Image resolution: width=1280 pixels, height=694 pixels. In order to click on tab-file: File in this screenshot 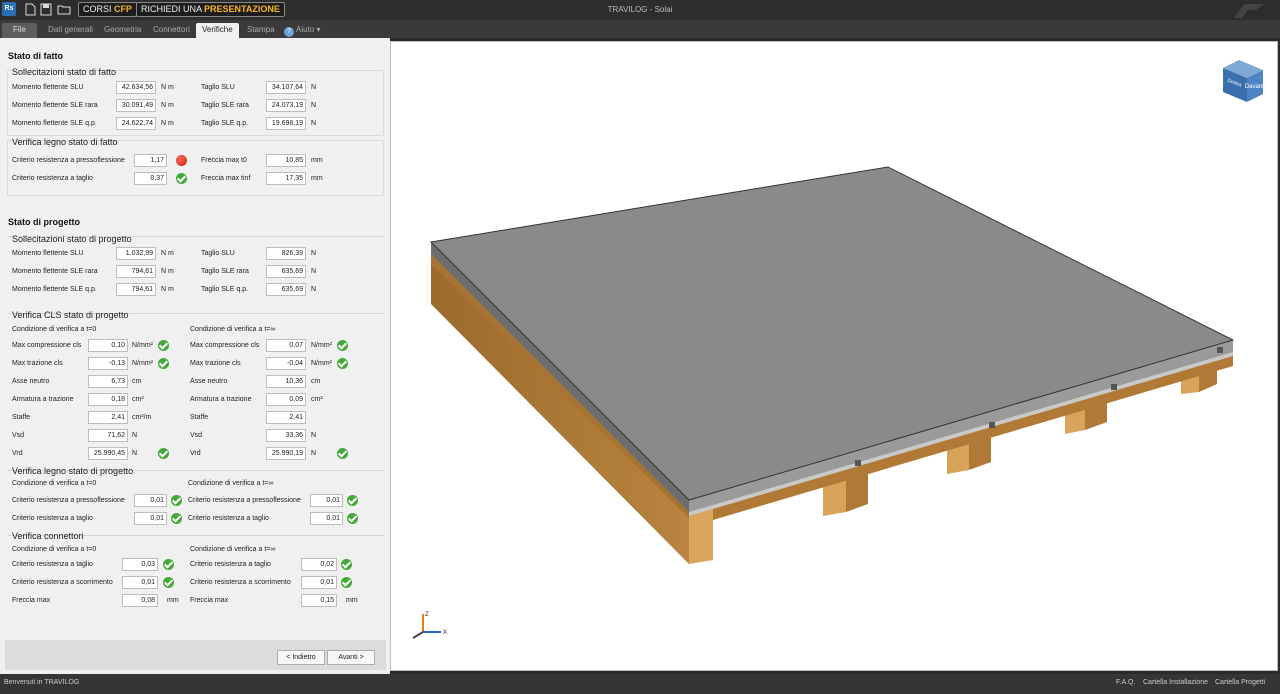, I will do `click(19, 30)`.